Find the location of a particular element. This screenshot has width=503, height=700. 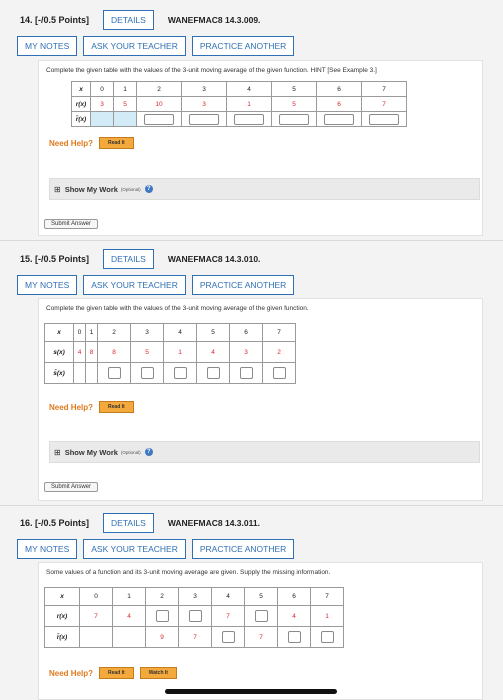

q15-read-it-button: Read It is located at coordinates (116, 407).